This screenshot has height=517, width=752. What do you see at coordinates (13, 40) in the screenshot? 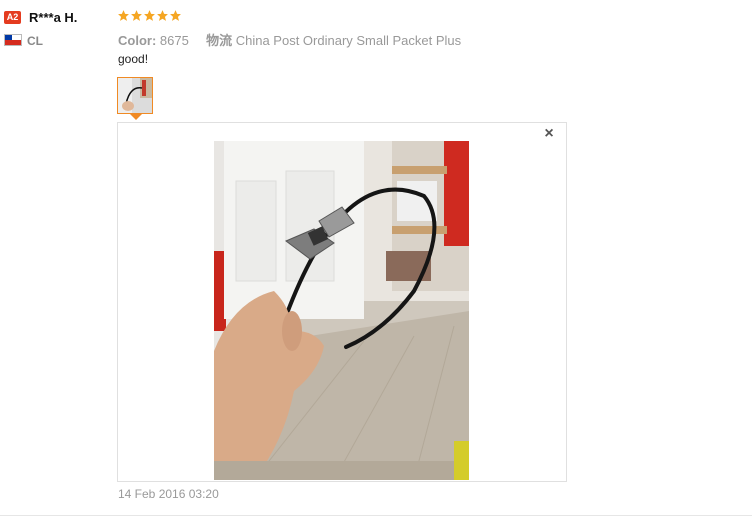
I see `chile-flag-icon` at bounding box center [13, 40].